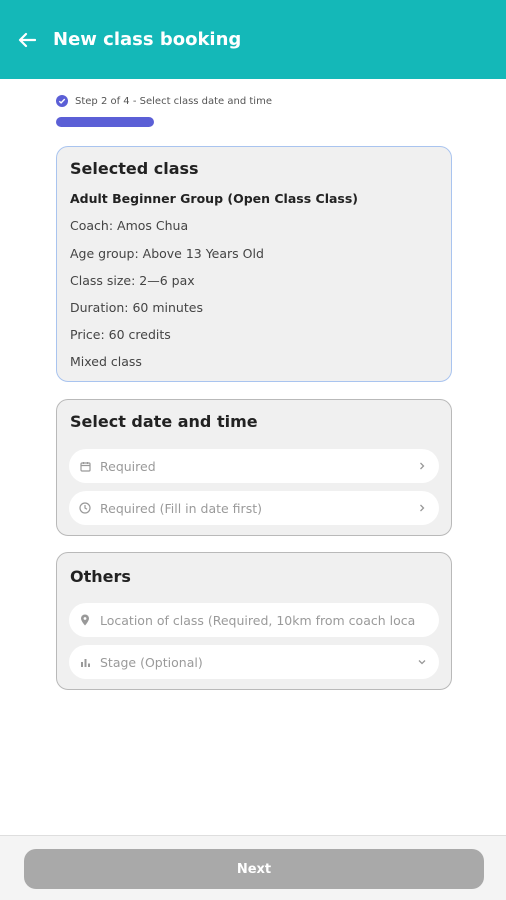 The width and height of the screenshot is (506, 900). Describe the element at coordinates (147, 39) in the screenshot. I see `page-title: New class booking` at that location.